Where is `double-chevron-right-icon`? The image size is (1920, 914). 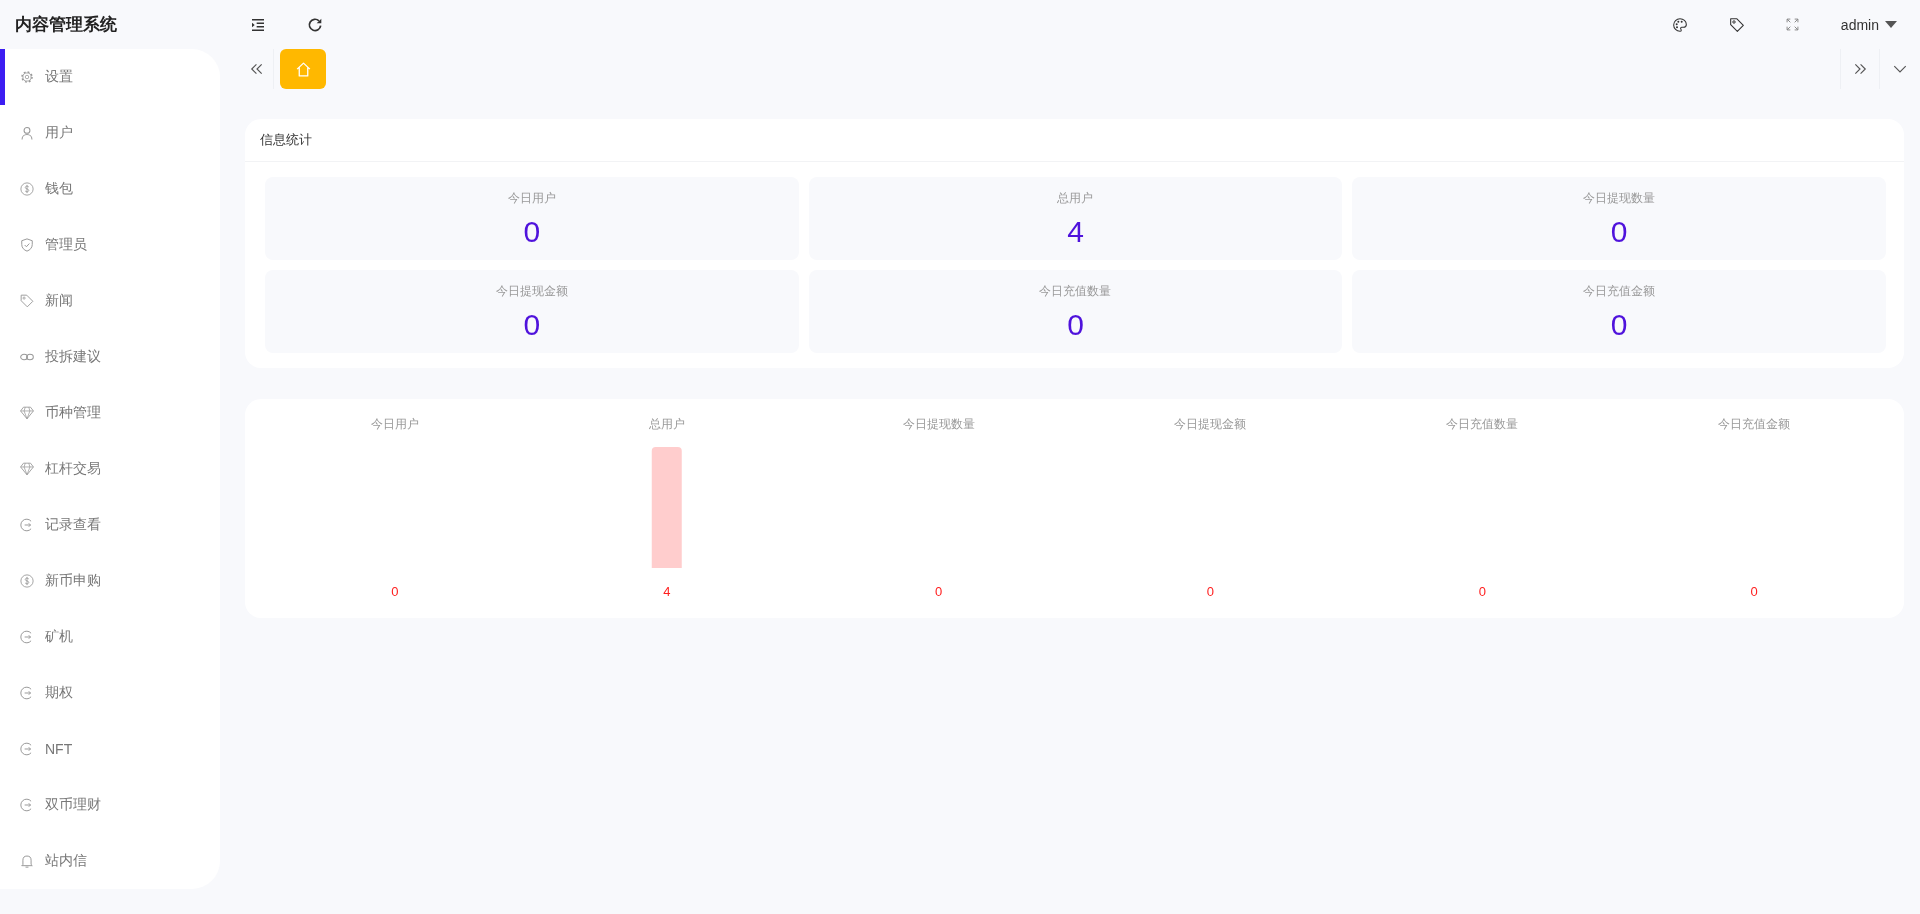 double-chevron-right-icon is located at coordinates (1860, 69).